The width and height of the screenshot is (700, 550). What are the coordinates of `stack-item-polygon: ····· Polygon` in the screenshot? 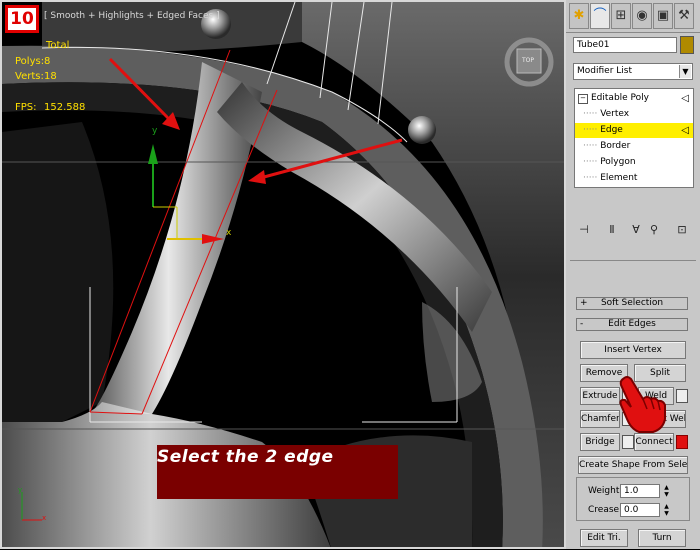 It's located at (637, 162).